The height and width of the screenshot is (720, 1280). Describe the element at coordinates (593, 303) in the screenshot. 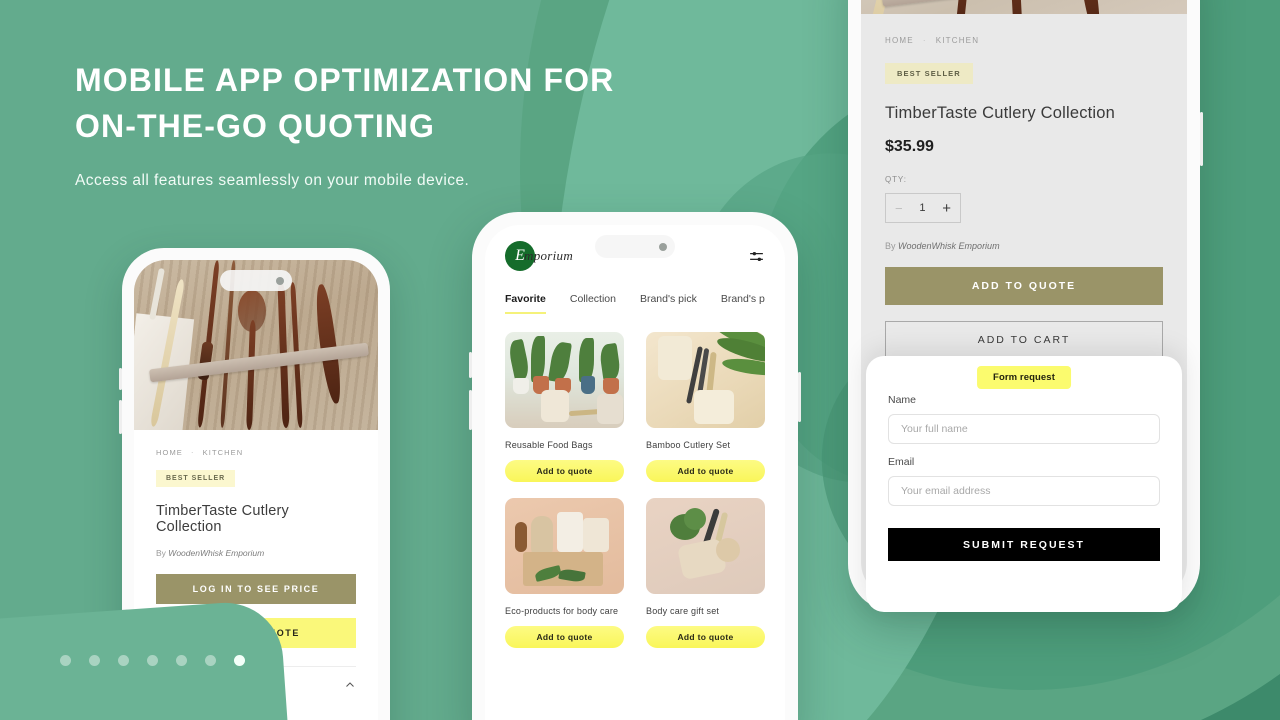

I see `tab-collection: Collection` at that location.